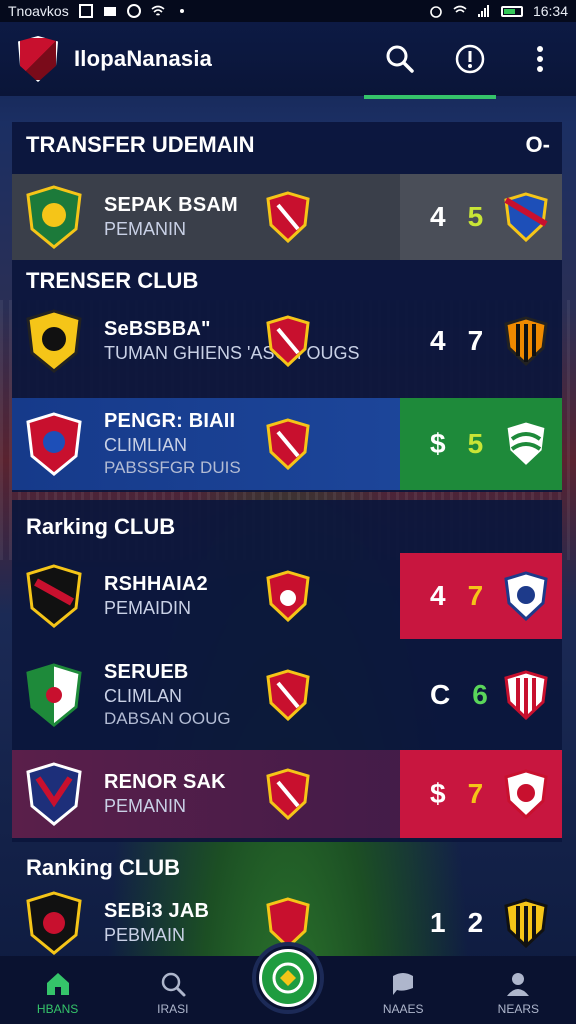 The width and height of the screenshot is (576, 1024). Describe the element at coordinates (57, 984) in the screenshot. I see `home-icon` at that location.